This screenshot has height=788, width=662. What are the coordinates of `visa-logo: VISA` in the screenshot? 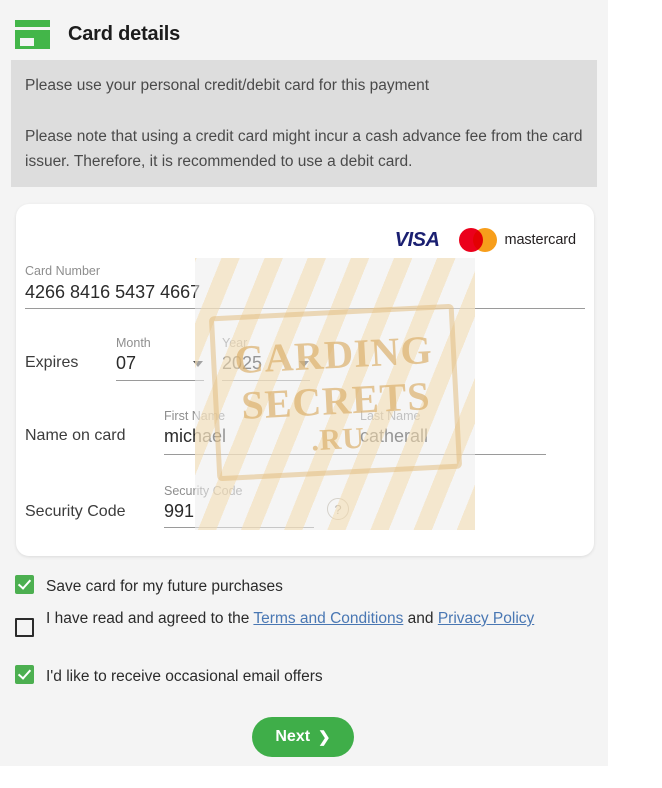 It's located at (417, 239).